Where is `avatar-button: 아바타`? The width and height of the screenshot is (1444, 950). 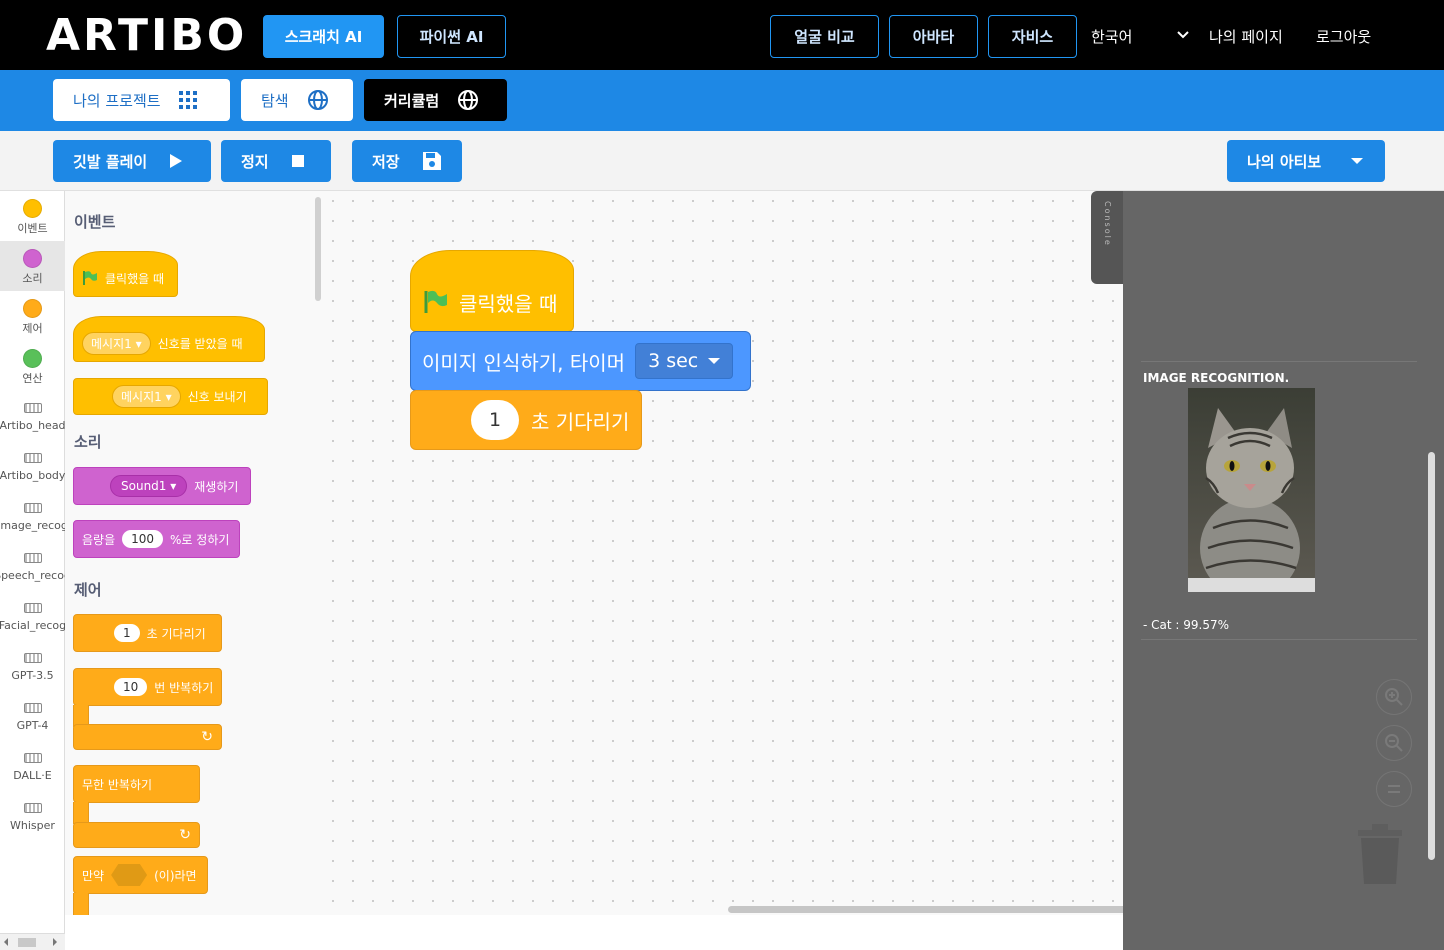
avatar-button: 아바타 is located at coordinates (933, 36).